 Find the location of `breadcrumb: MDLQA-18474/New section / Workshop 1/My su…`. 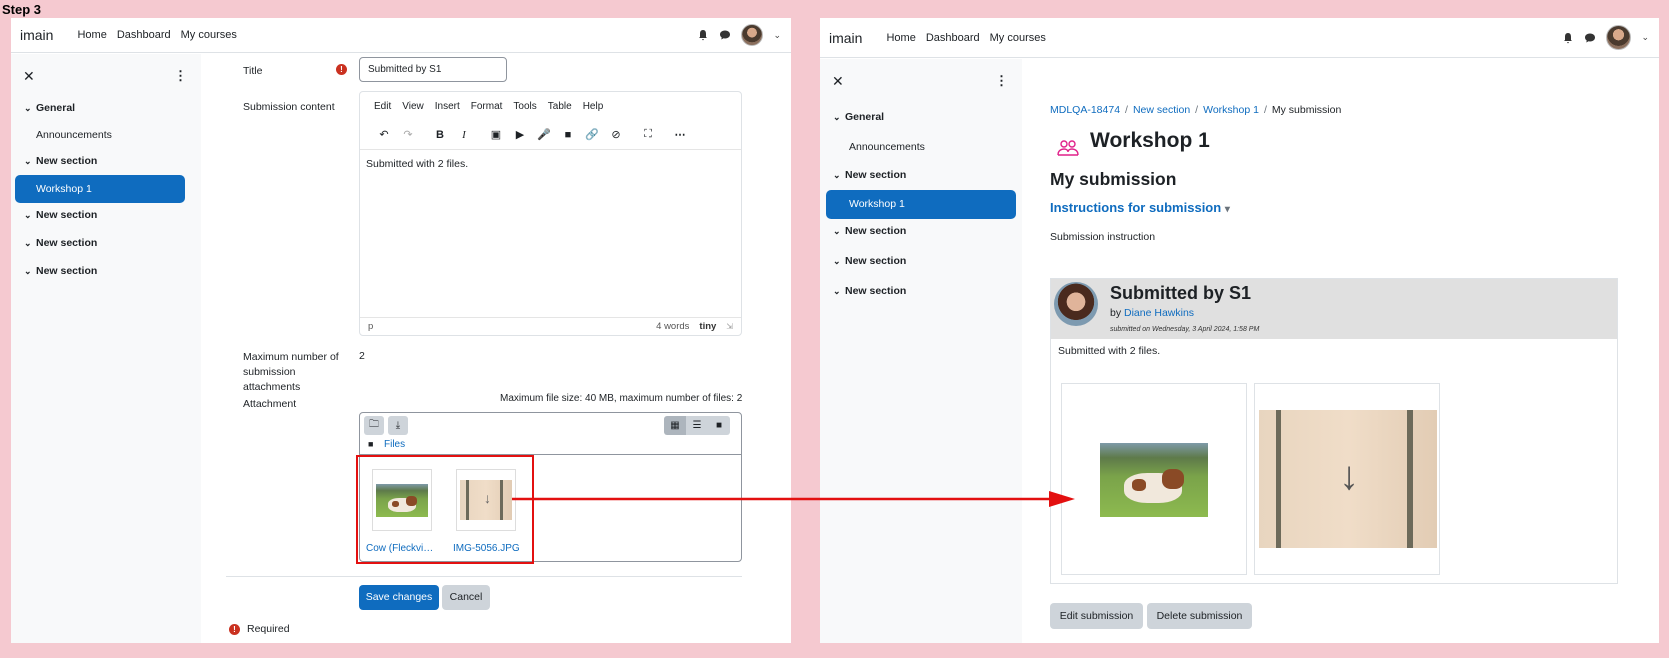

breadcrumb: MDLQA-18474/New section / Workshop 1/My su… is located at coordinates (1196, 110).